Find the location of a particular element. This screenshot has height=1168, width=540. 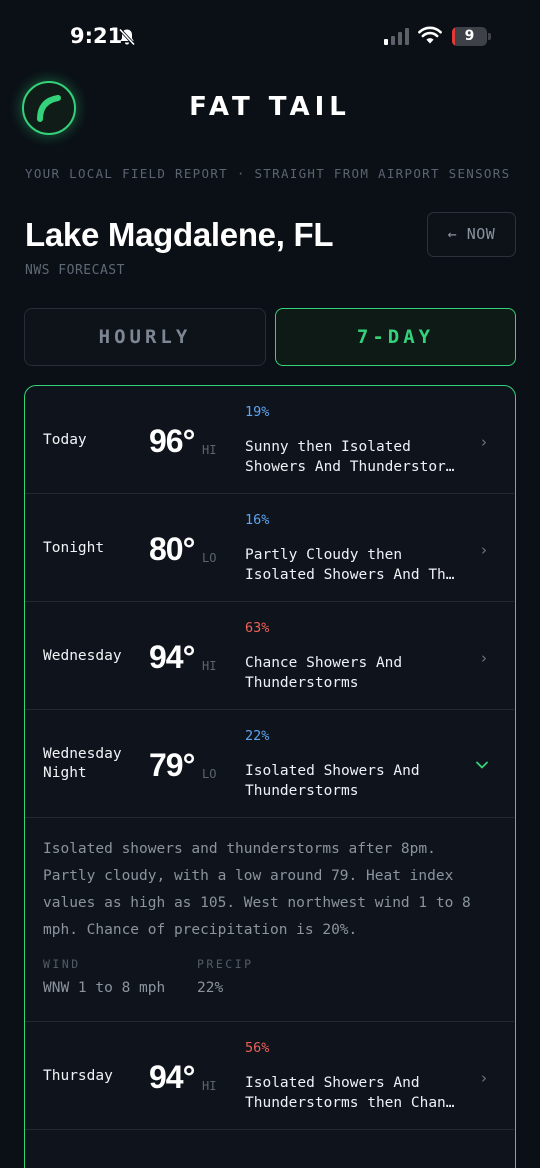

status-bar: 9:21 9 is located at coordinates (270, 36).